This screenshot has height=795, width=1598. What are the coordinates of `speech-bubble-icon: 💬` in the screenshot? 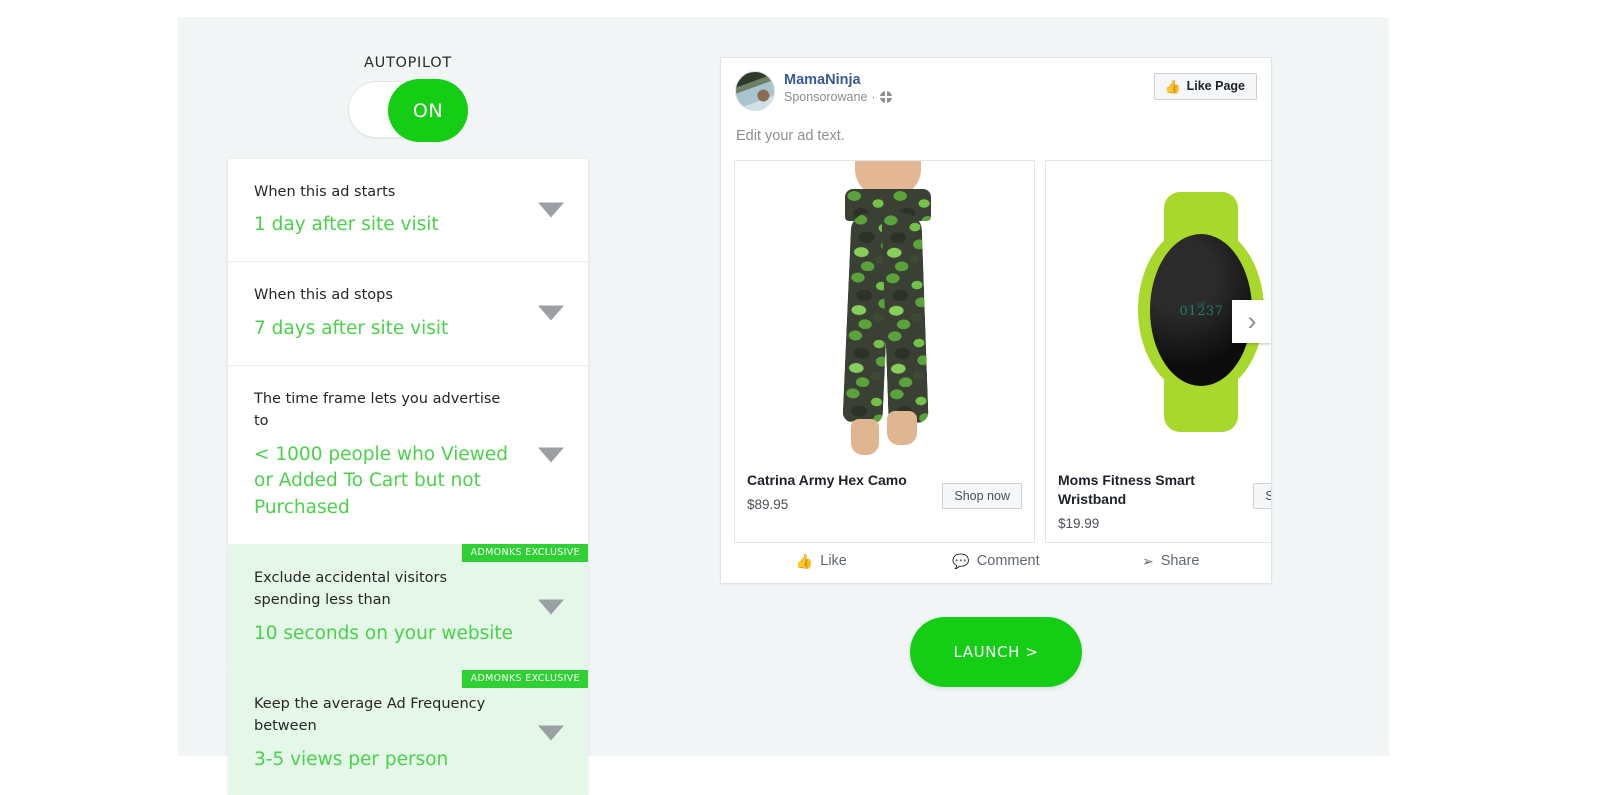 It's located at (961, 560).